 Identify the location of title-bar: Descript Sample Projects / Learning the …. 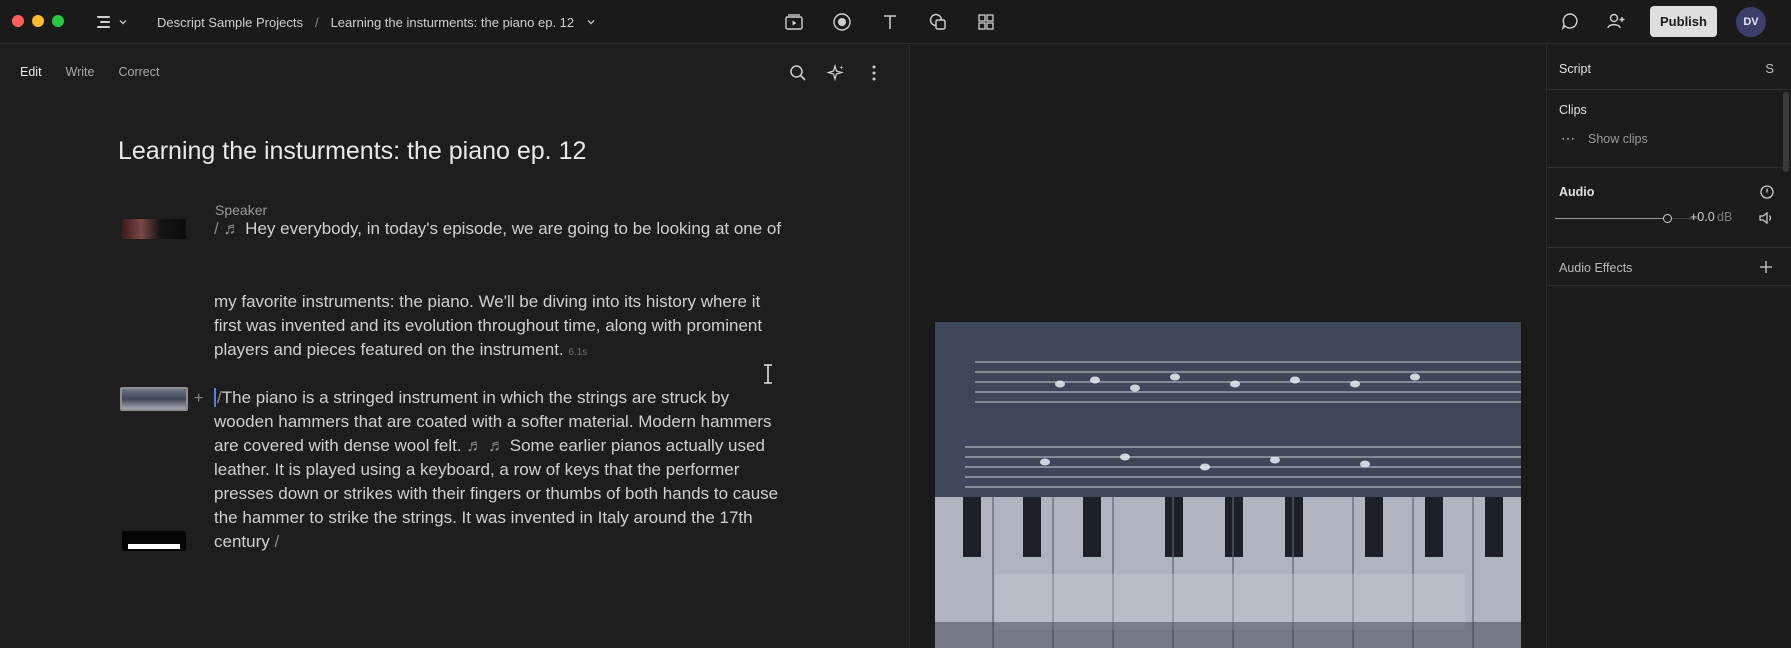
(895, 22).